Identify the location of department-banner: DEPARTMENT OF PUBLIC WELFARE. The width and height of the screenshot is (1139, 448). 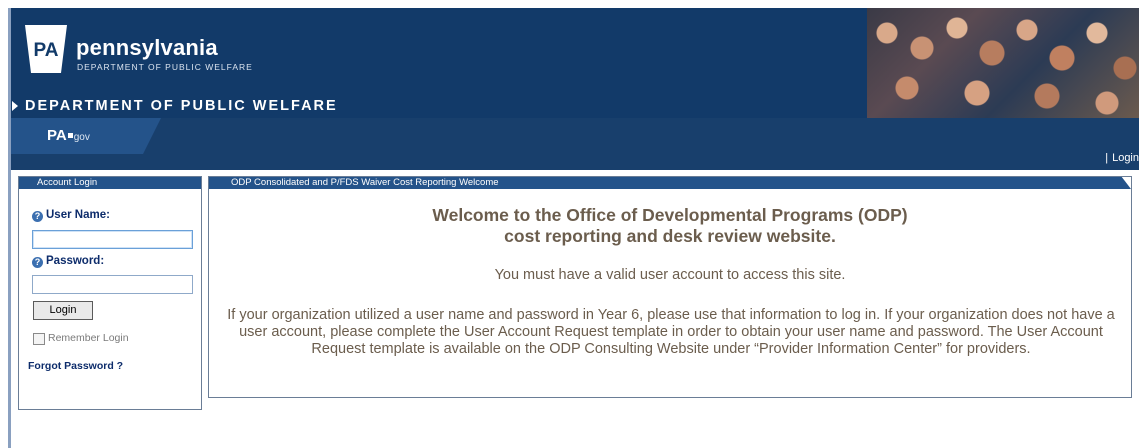
(181, 106).